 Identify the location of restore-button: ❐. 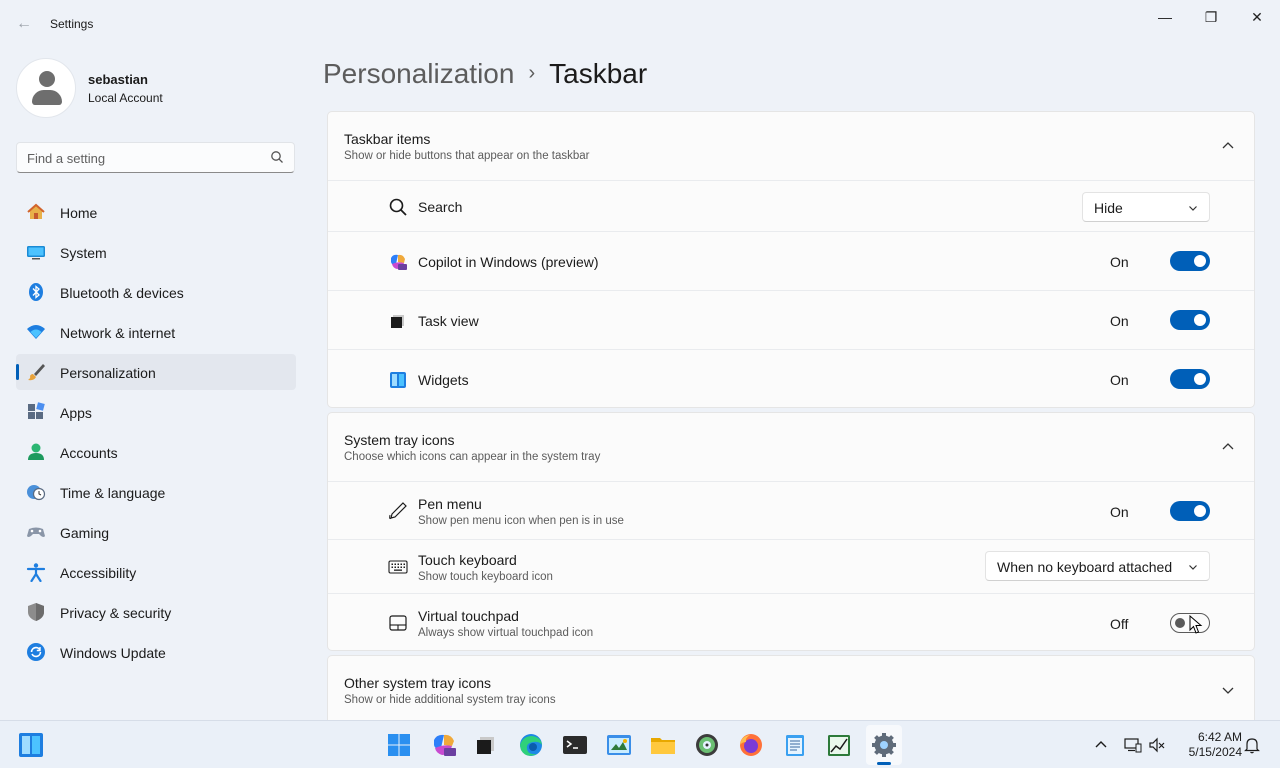
(1211, 17).